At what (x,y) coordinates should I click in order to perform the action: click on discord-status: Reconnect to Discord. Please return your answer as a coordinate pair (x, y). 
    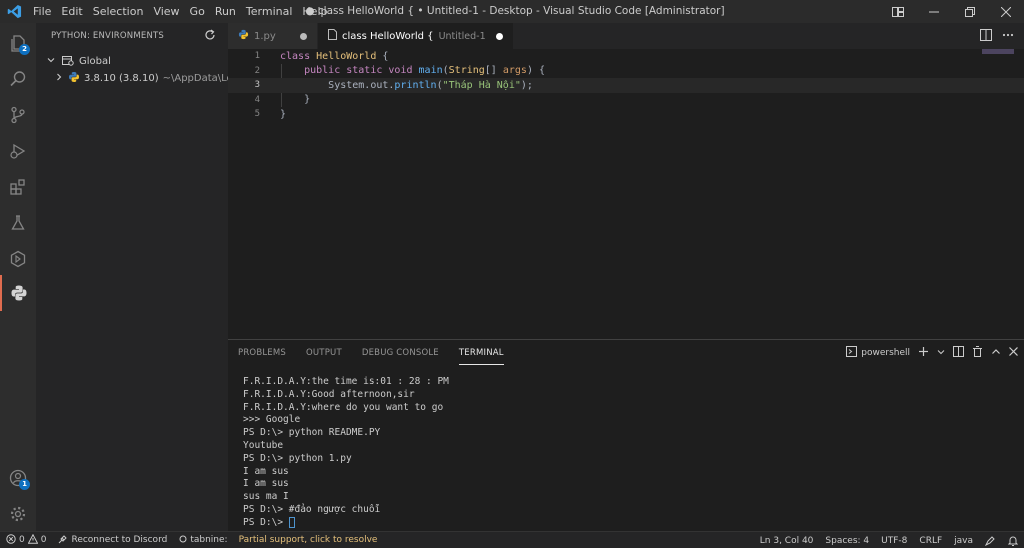
    Looking at the image, I should click on (112, 540).